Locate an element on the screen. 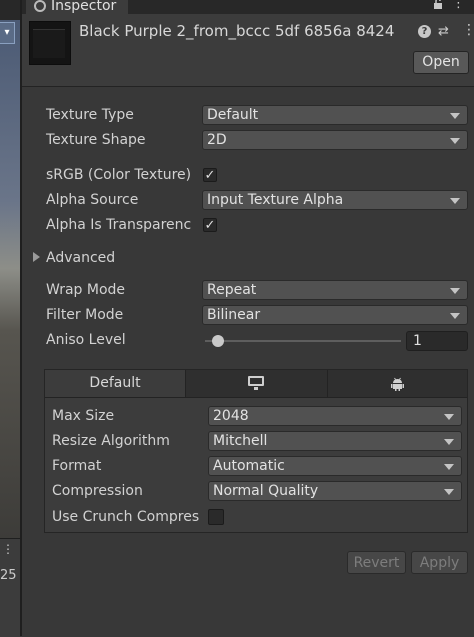 Image resolution: width=474 pixels, height=637 pixels. alpha-source-dropdown: Input Texture Alpha is located at coordinates (335, 200).